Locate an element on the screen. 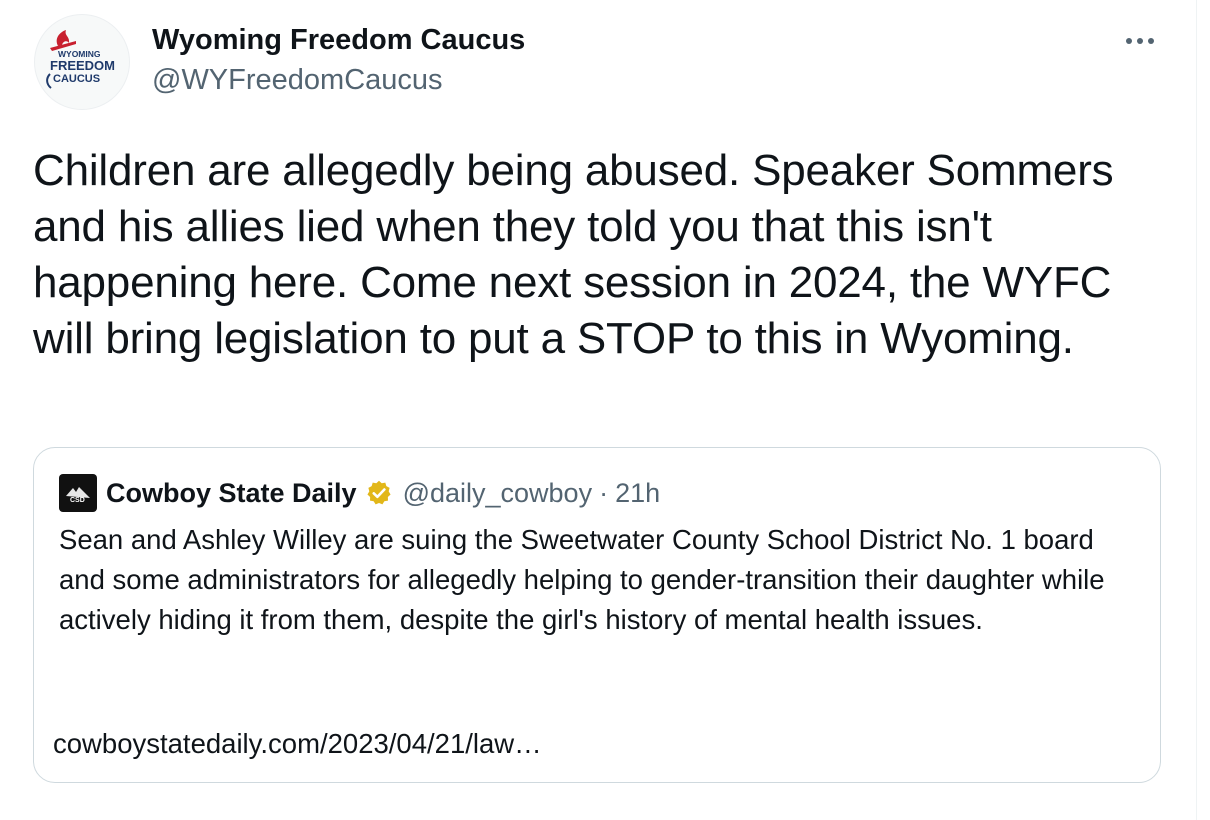 The height and width of the screenshot is (820, 1210). quote-author-avatar: CSD is located at coordinates (78, 493).